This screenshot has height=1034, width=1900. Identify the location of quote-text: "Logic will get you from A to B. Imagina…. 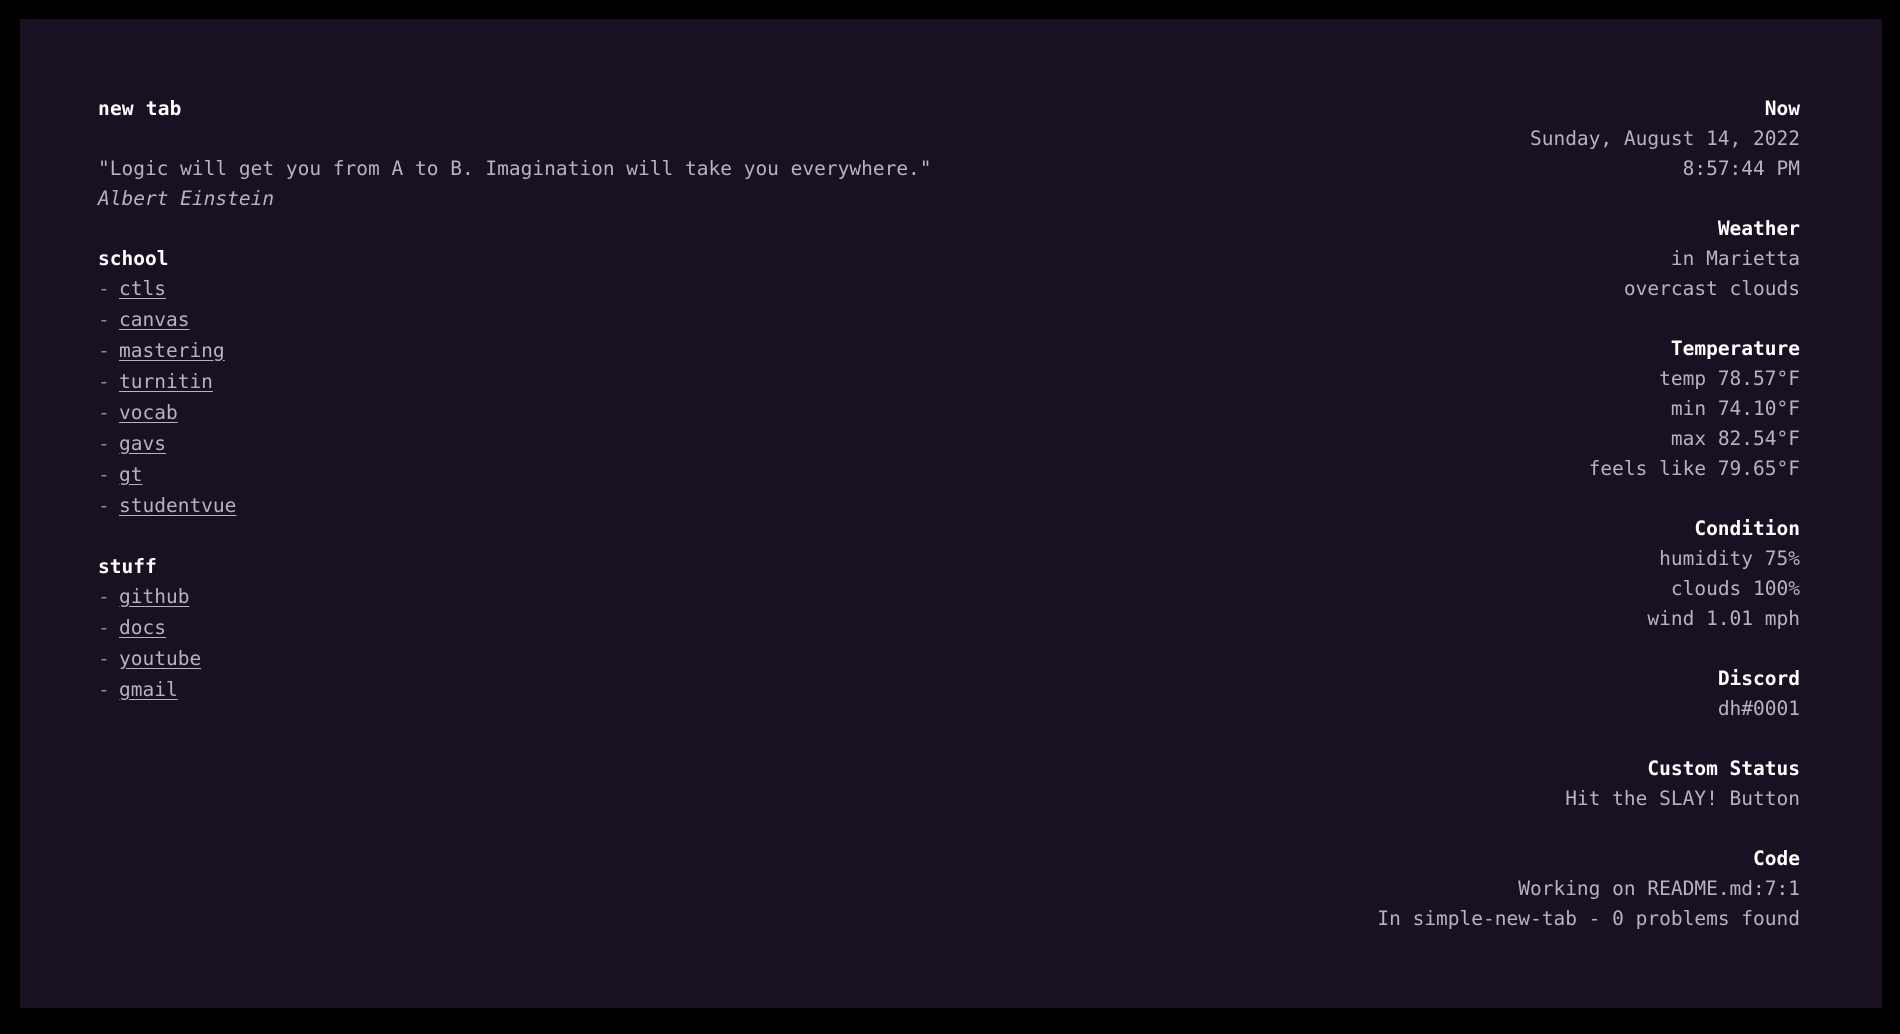
(515, 168).